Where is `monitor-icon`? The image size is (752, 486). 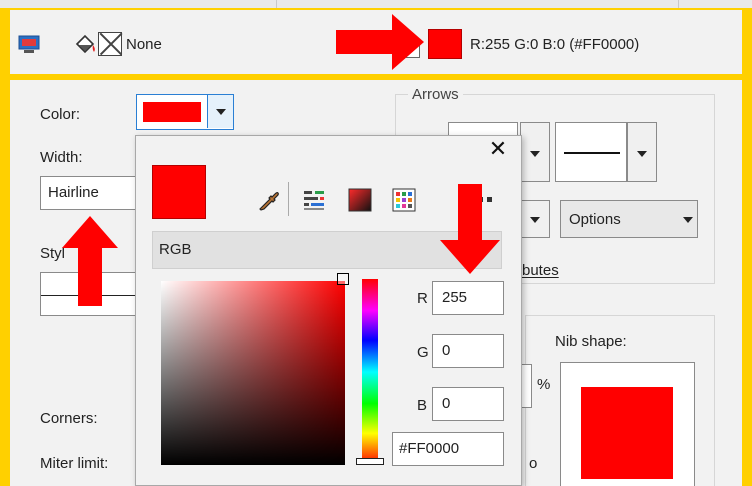
monitor-icon is located at coordinates (29, 44).